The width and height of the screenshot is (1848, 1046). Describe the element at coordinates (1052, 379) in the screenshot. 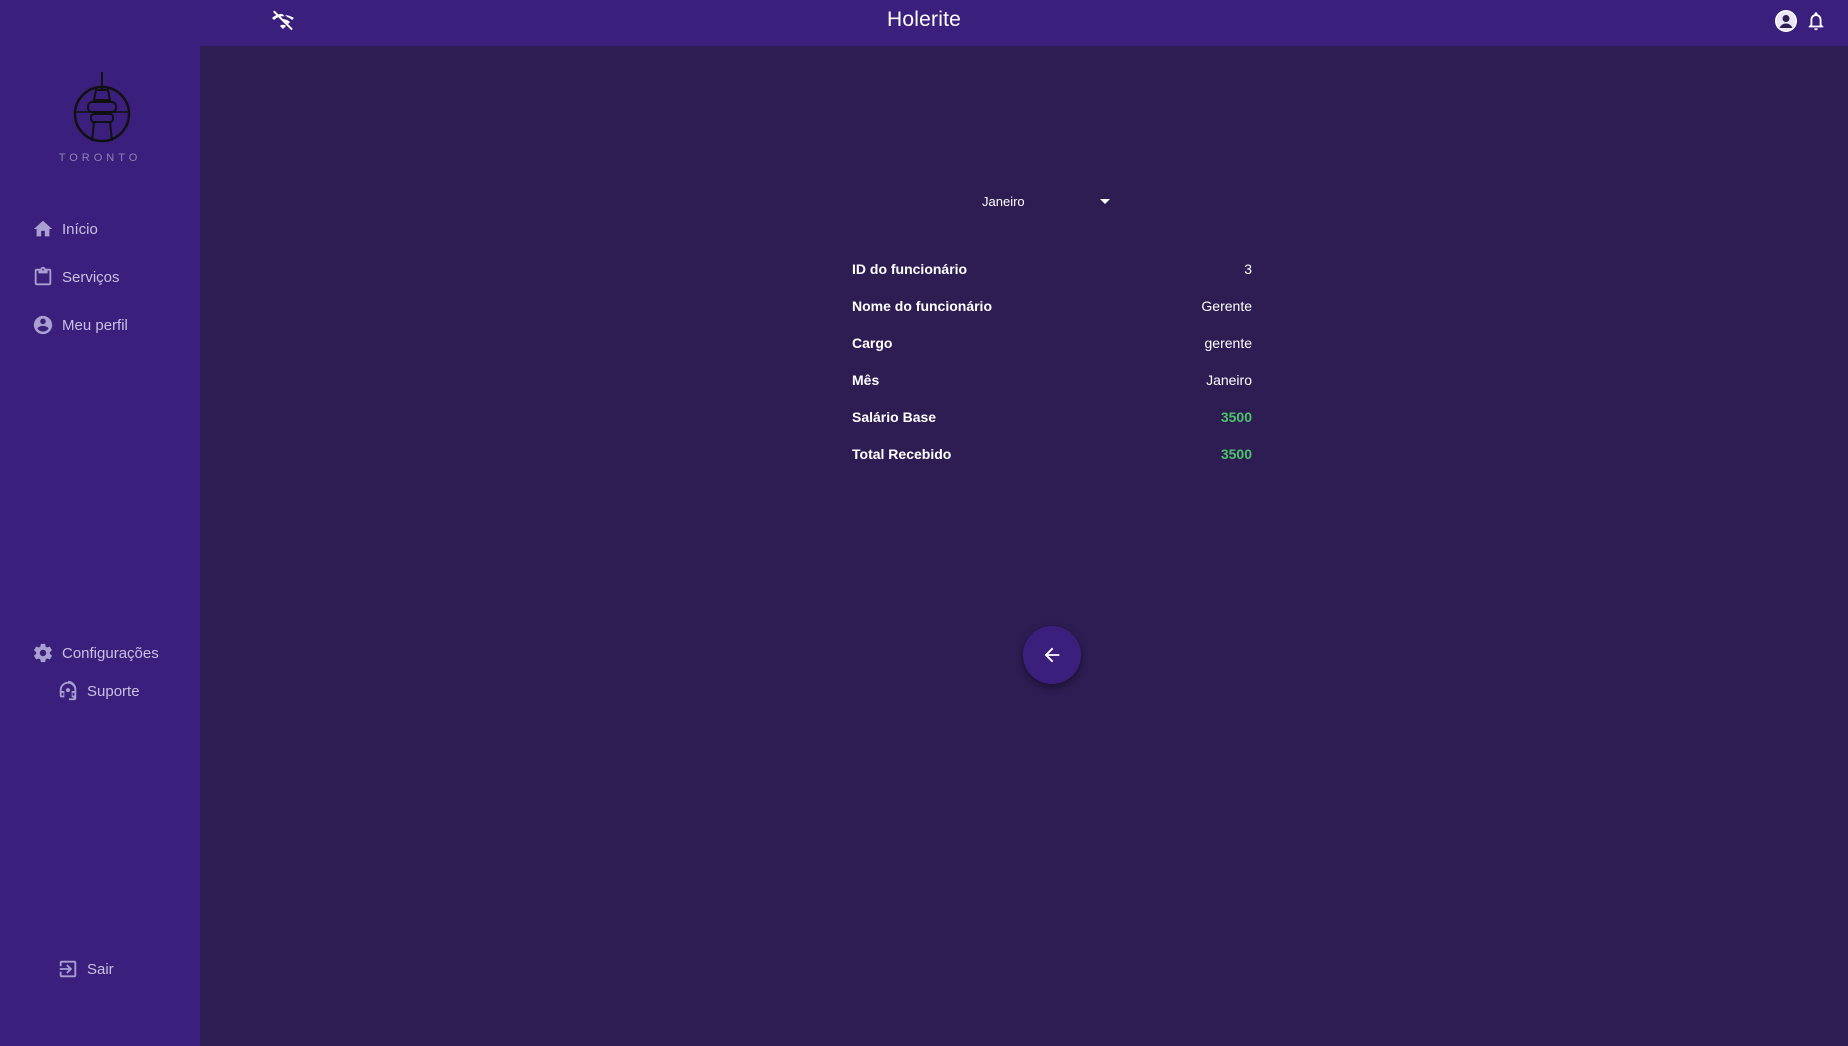

I see `info-row-month: Mês Janeiro` at that location.